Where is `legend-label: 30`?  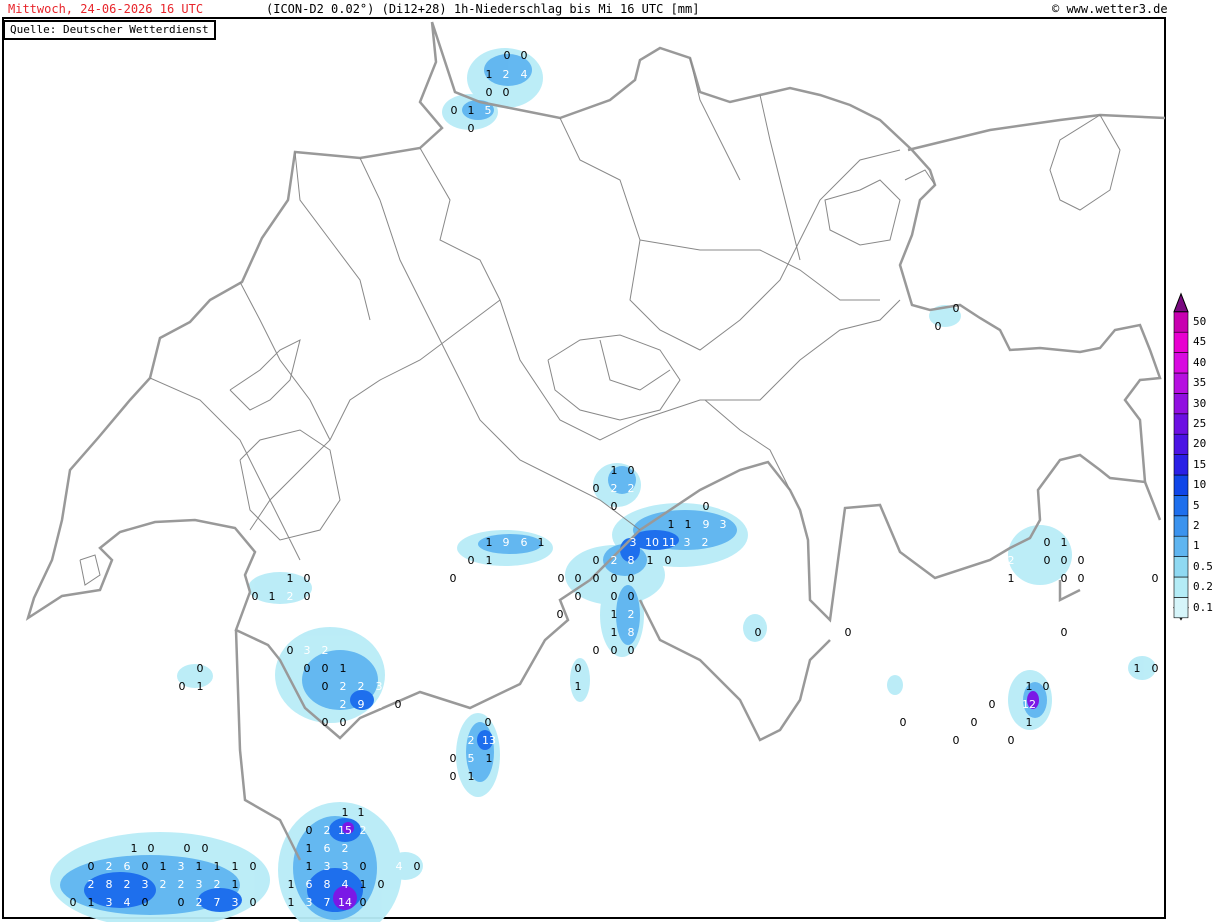 legend-label: 30 is located at coordinates (1200, 403).